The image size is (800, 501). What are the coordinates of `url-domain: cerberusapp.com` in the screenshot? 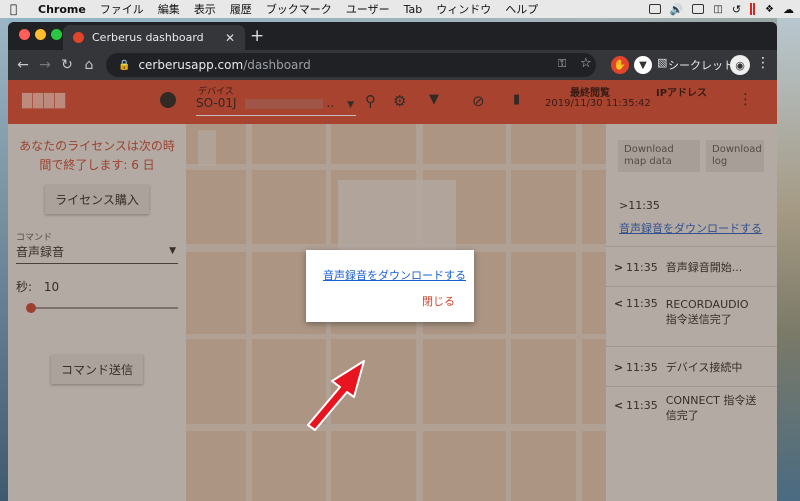 It's located at (191, 65).